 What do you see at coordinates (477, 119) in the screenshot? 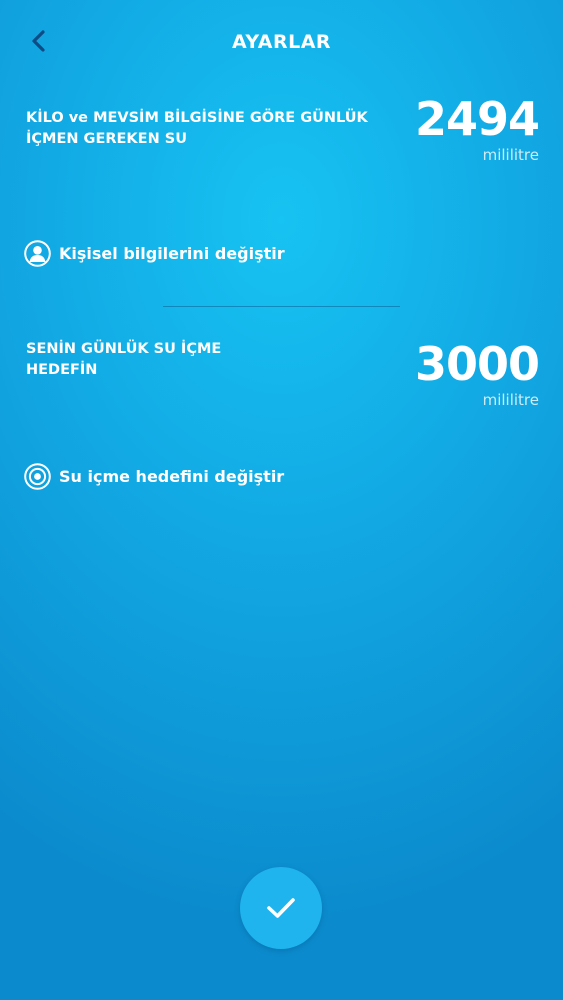
I see `recommended-intake-value: 2494` at bounding box center [477, 119].